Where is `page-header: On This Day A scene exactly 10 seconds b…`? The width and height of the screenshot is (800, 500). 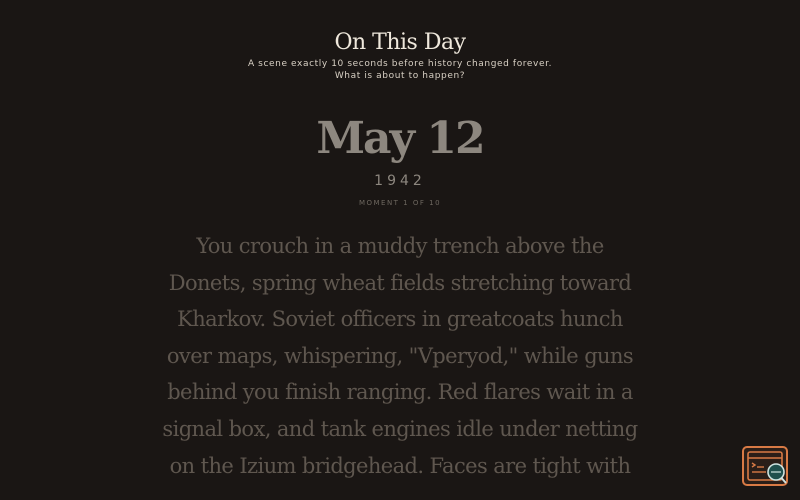 page-header: On This Day A scene exactly 10 seconds b… is located at coordinates (400, 55).